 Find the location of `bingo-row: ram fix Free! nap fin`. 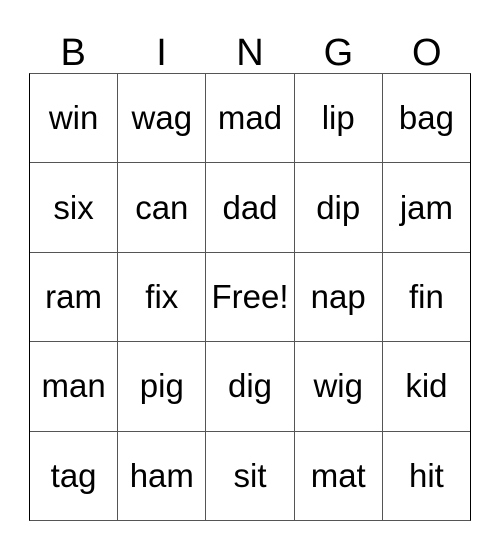

bingo-row: ram fix Free! nap fin is located at coordinates (250, 296).